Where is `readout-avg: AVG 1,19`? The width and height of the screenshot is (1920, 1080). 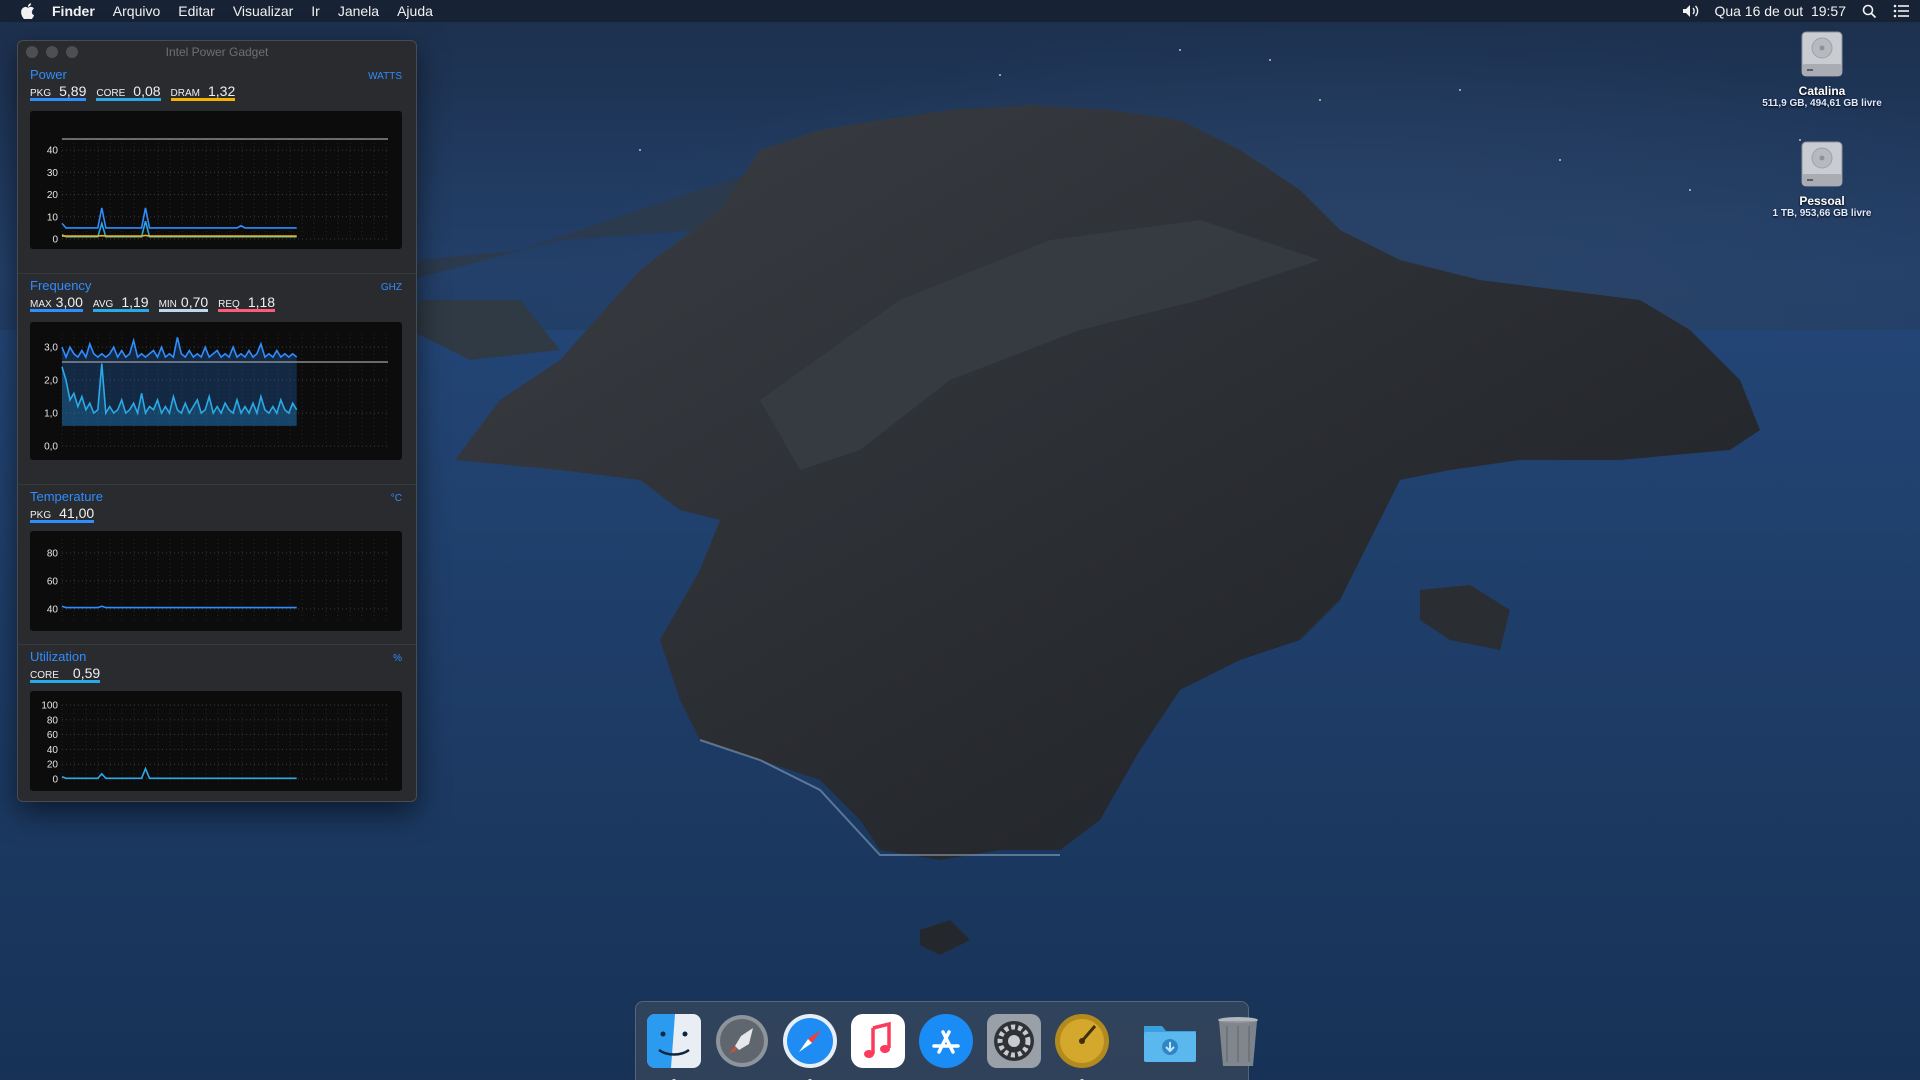
readout-avg: AVG 1,19 is located at coordinates (120, 303).